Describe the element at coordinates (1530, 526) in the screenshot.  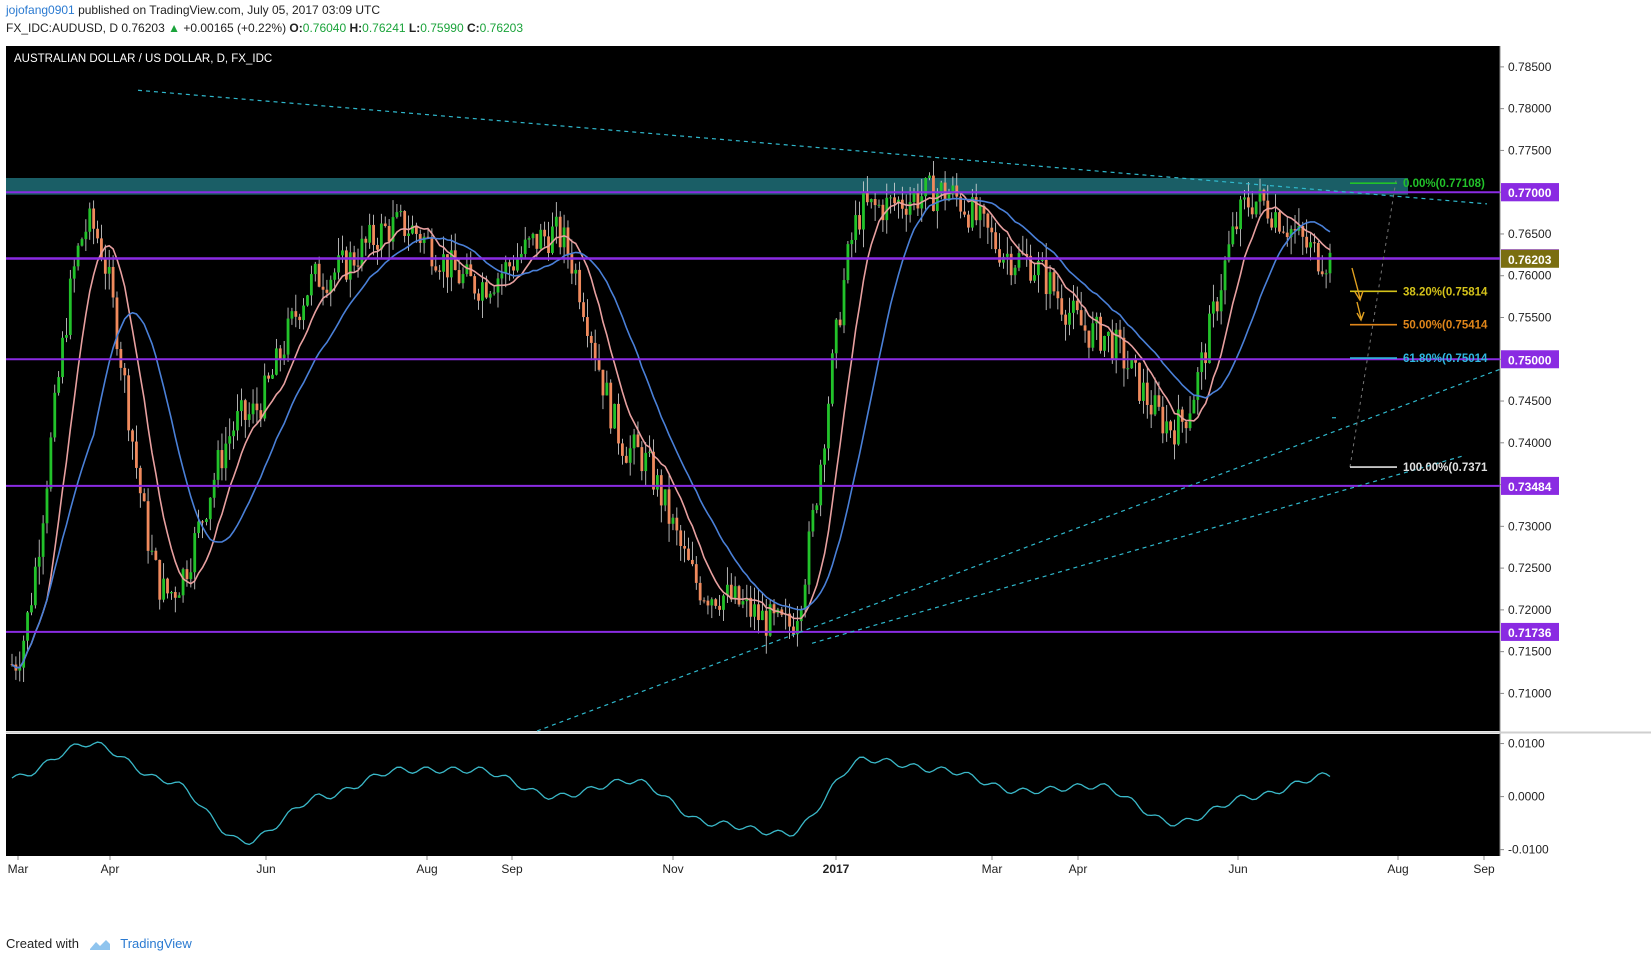
I see `y-tick-label: 0.73000` at that location.